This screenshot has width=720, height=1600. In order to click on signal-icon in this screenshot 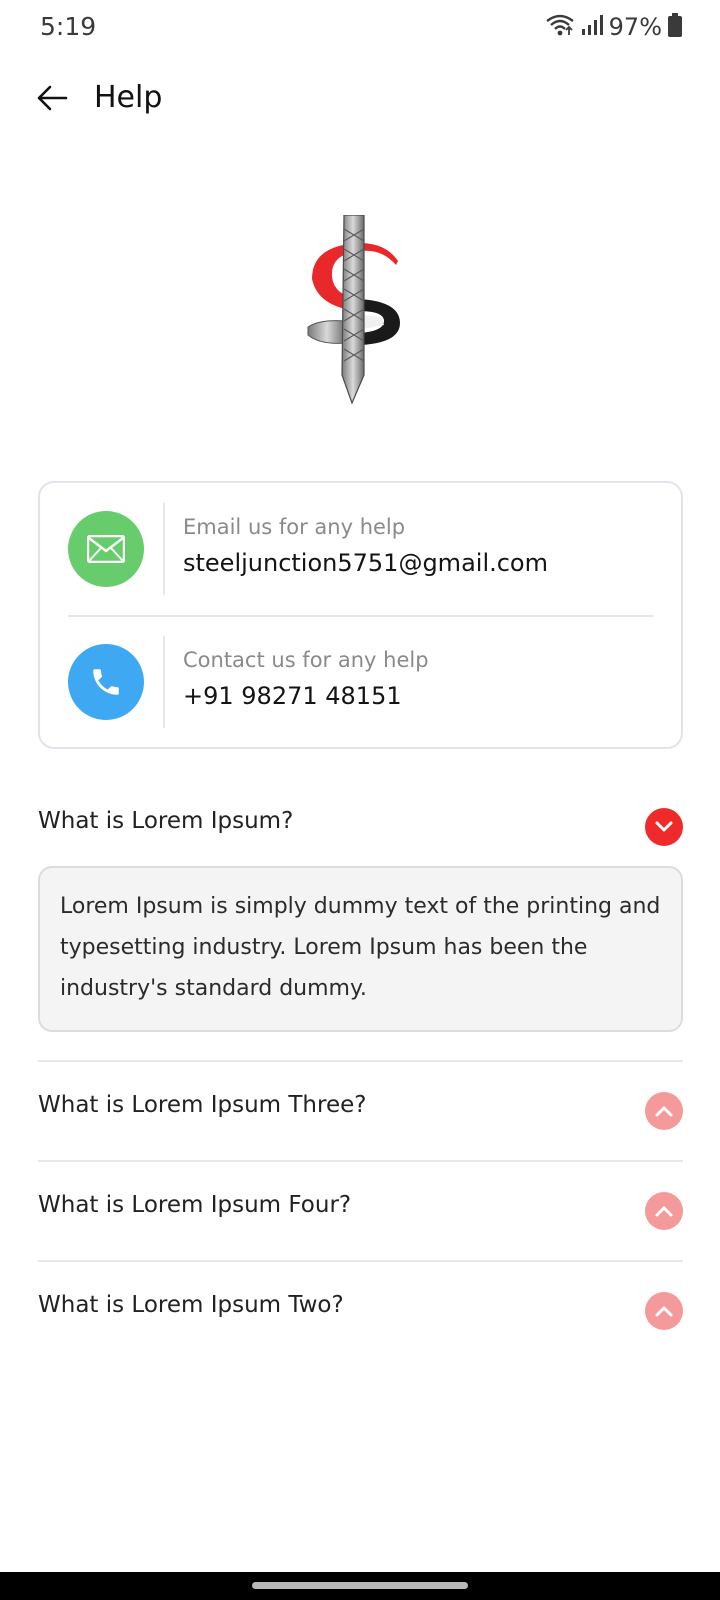, I will do `click(592, 27)`.